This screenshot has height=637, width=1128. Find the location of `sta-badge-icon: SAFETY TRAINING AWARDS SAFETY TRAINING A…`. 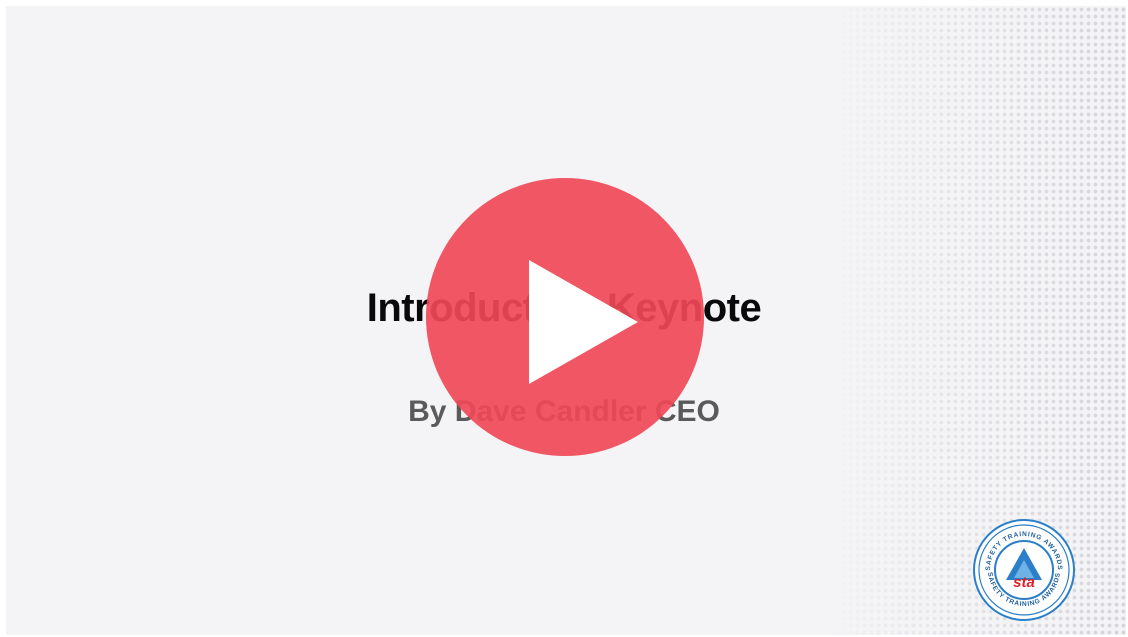

sta-badge-icon: SAFETY TRAINING AWARDS SAFETY TRAINING A… is located at coordinates (1024, 570).